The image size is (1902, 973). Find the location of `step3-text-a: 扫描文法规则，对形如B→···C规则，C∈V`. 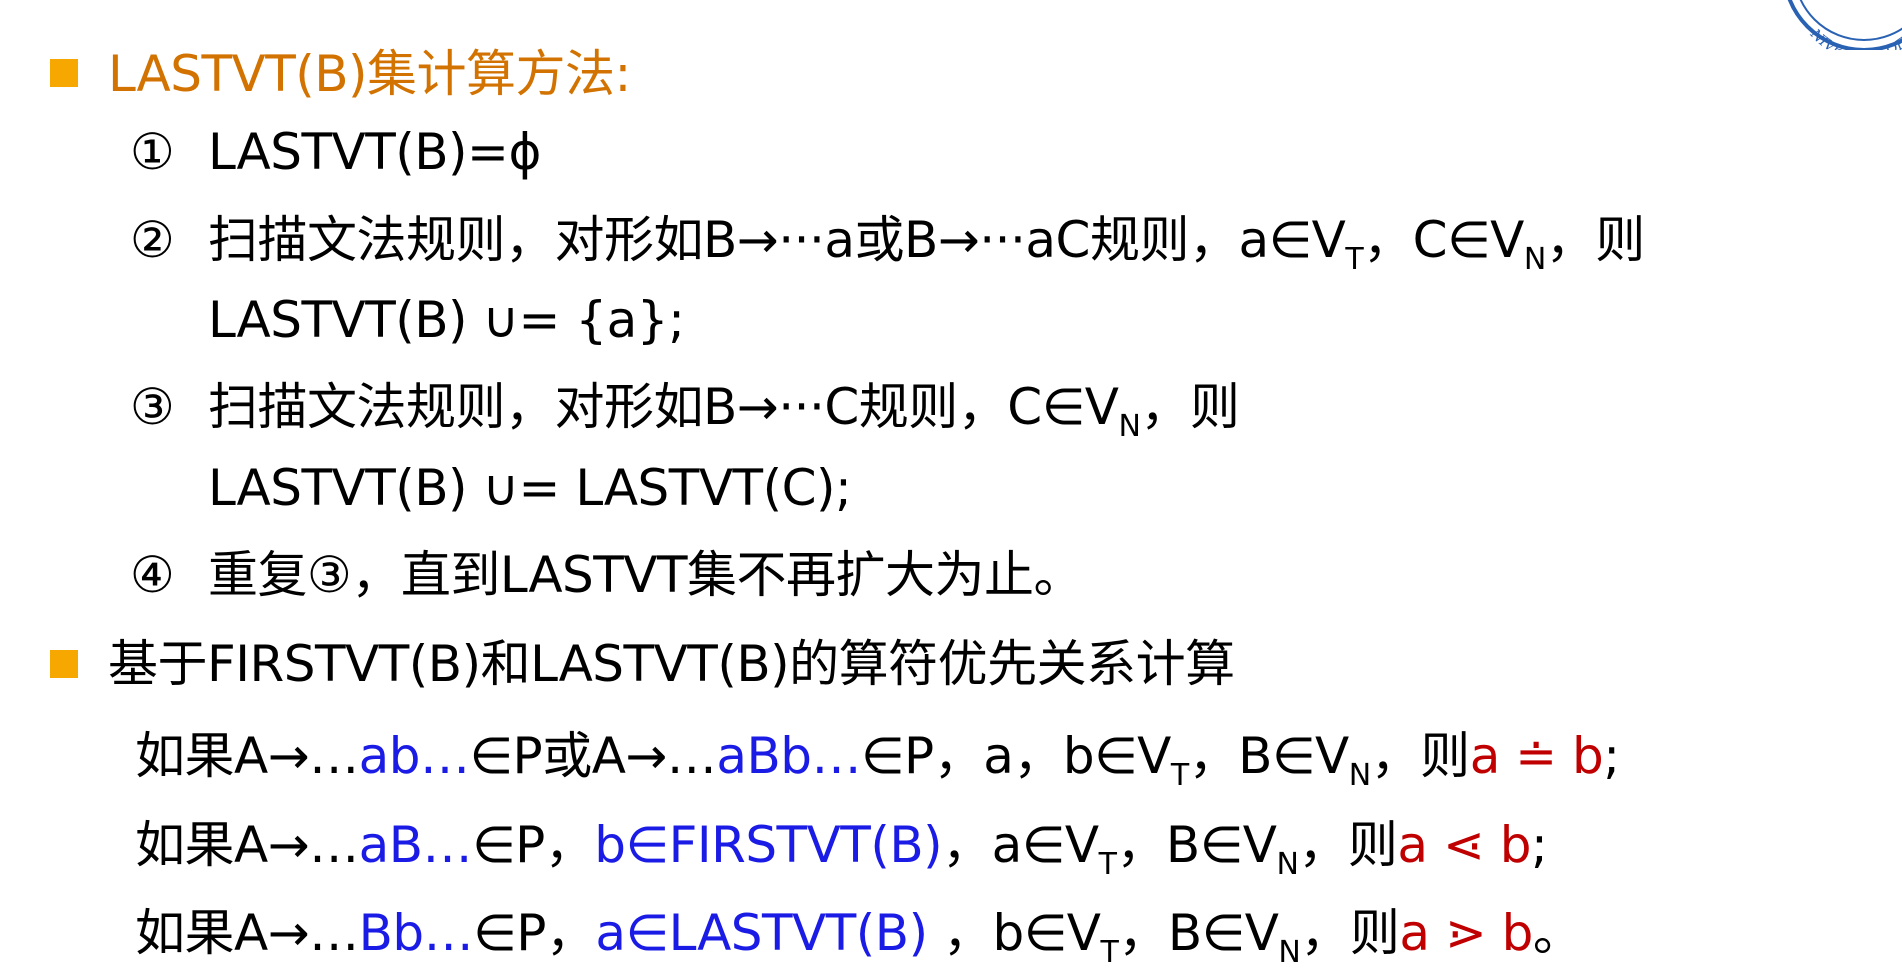

step3-text-a: 扫描文法规则，对形如B→···C规则，C∈V is located at coordinates (663, 407).